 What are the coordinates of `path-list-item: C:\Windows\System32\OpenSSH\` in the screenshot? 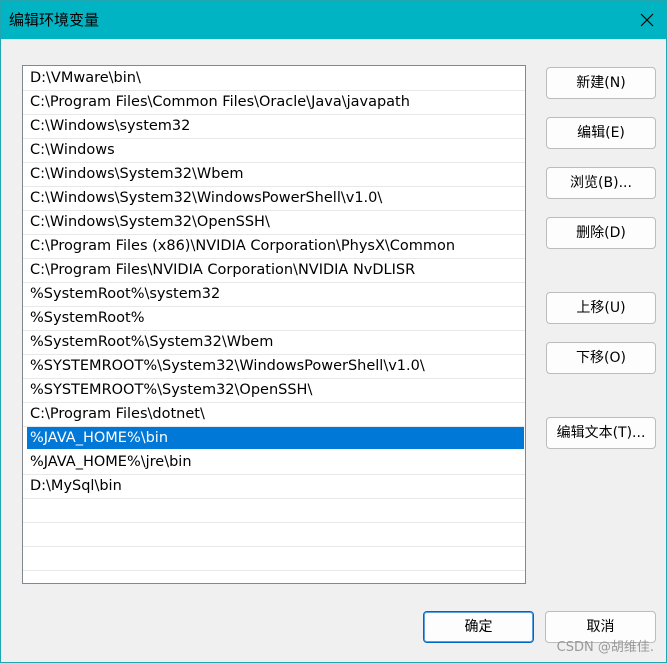 It's located at (274, 223).